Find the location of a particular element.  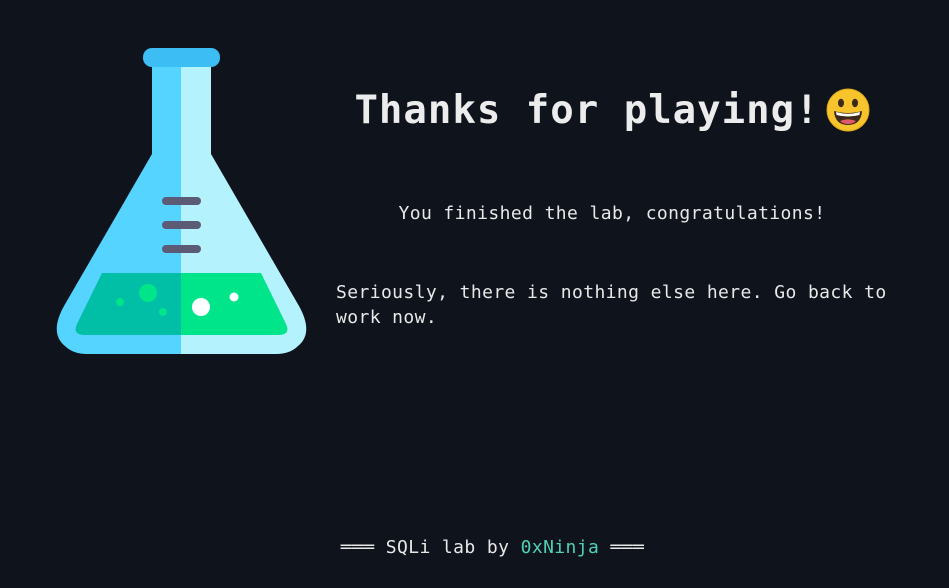

flask-icon is located at coordinates (181, 201).